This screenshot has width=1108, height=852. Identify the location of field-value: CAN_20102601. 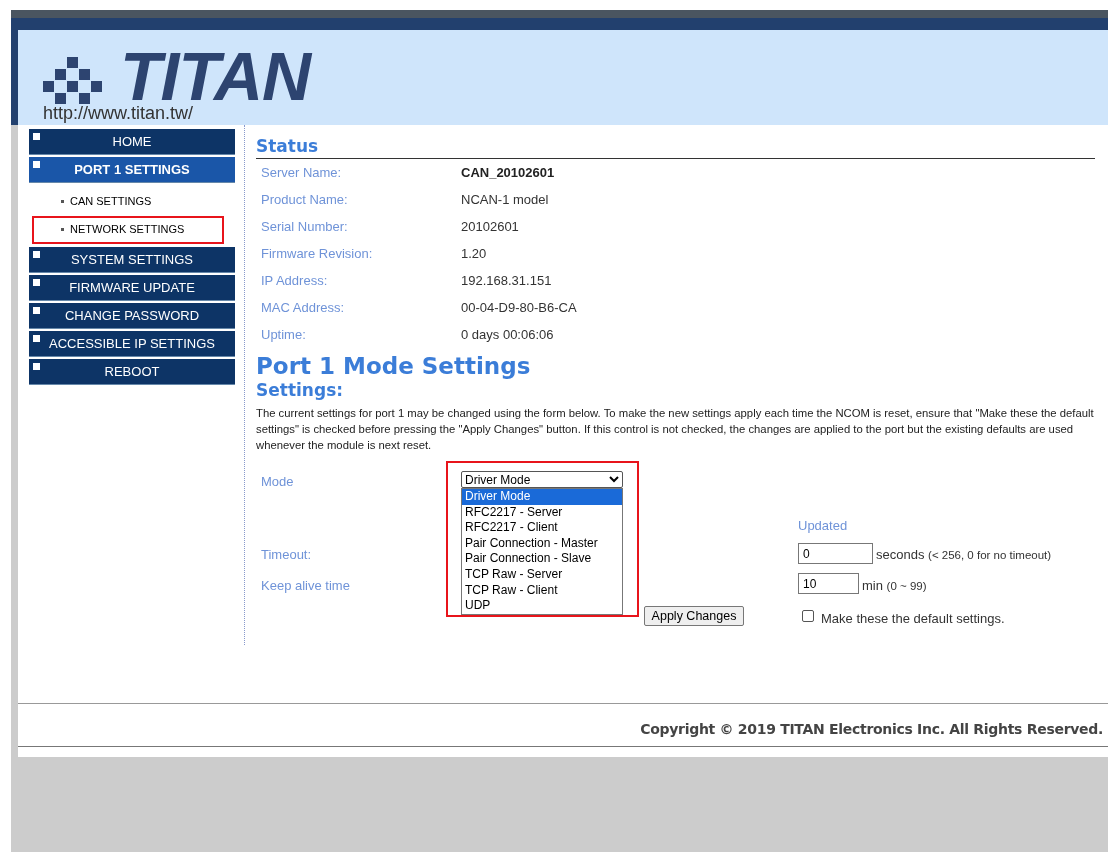
(508, 172).